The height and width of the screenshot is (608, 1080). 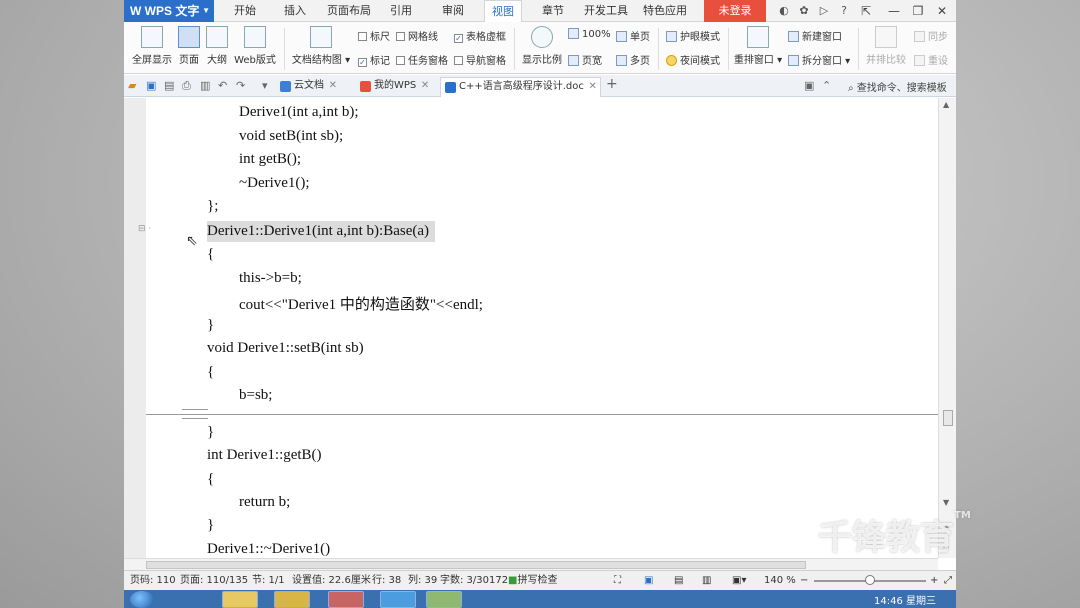 I want to click on start-button, so click(x=142, y=599).